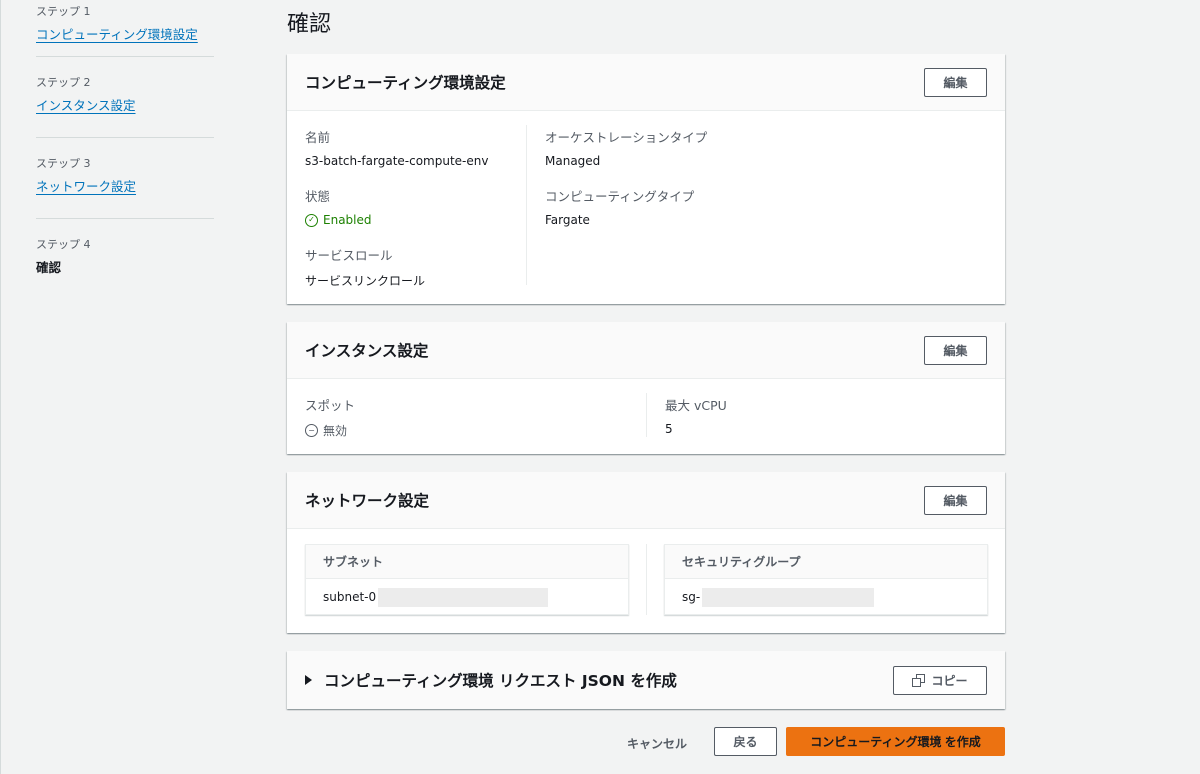 The height and width of the screenshot is (774, 1200). Describe the element at coordinates (949, 680) in the screenshot. I see `copy-label: コピー` at that location.